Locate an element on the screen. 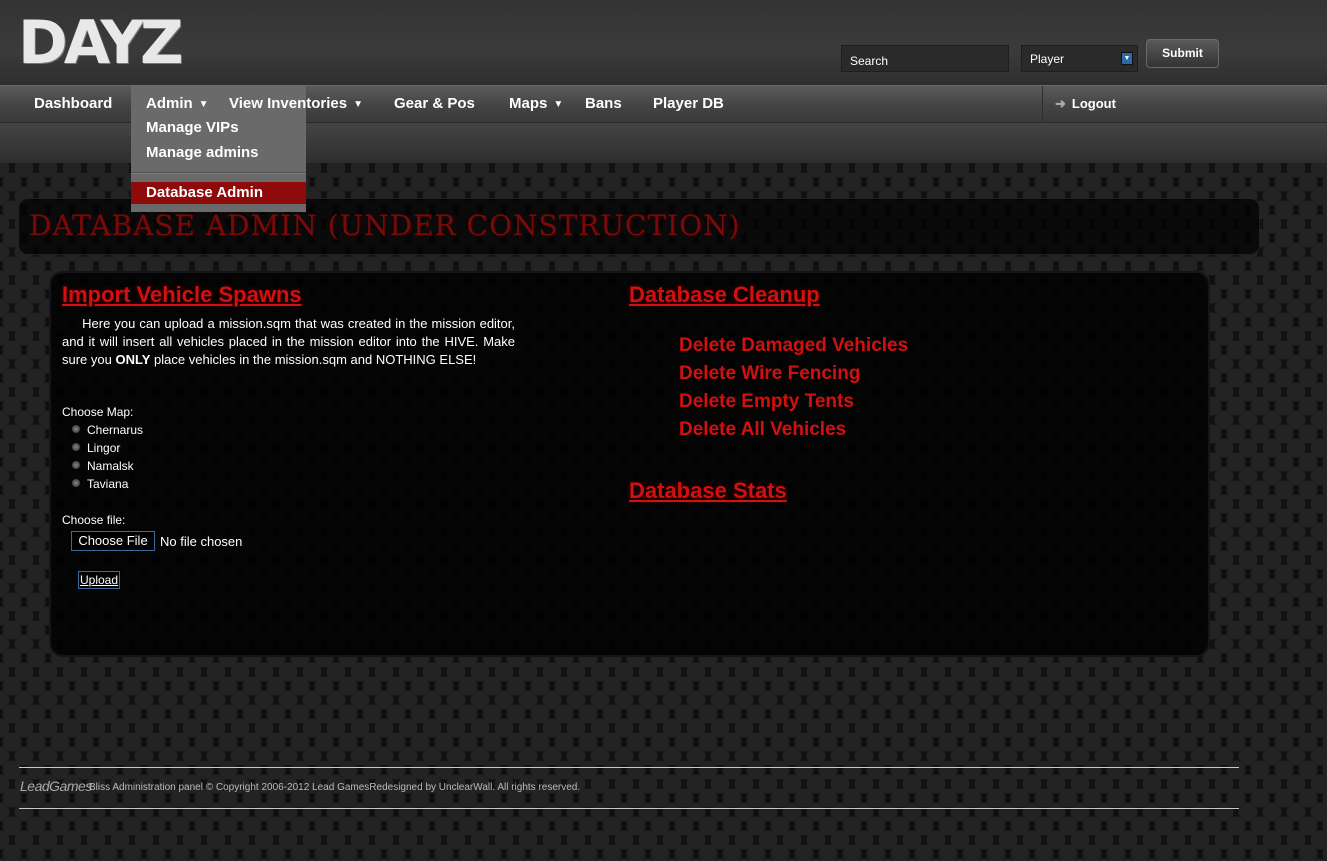 This screenshot has width=1327, height=861. nav-gear-pos: Gear & Pos is located at coordinates (434, 103).